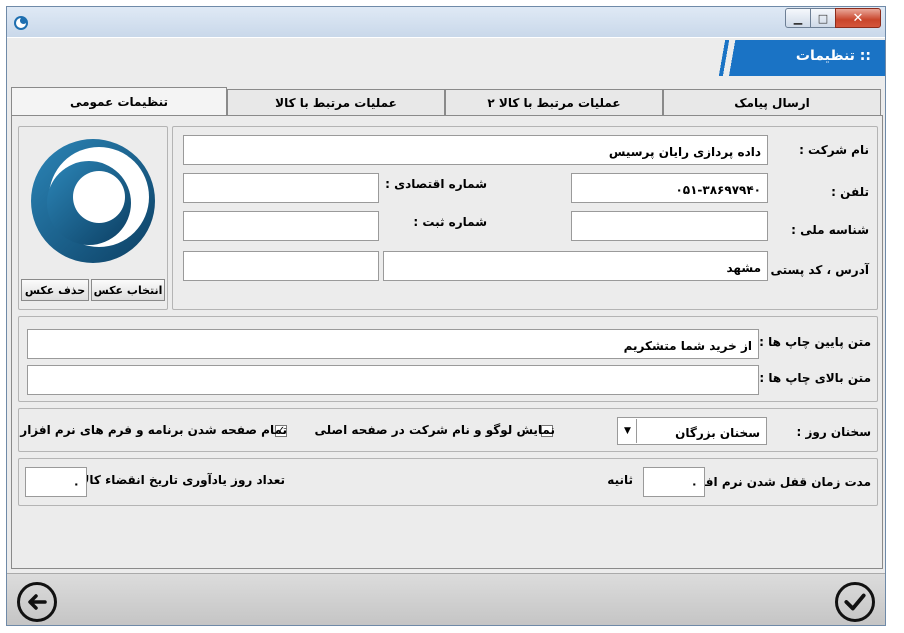 The height and width of the screenshot is (633, 904). What do you see at coordinates (436, 184) in the screenshot?
I see `economic-number-label: شماره اقتصادی :` at bounding box center [436, 184].